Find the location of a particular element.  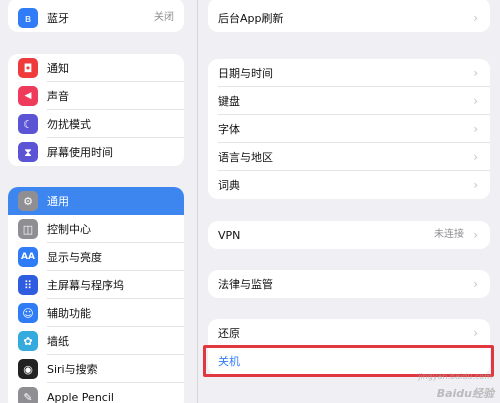

row-vpn: VPN 未连接 › is located at coordinates (349, 235).